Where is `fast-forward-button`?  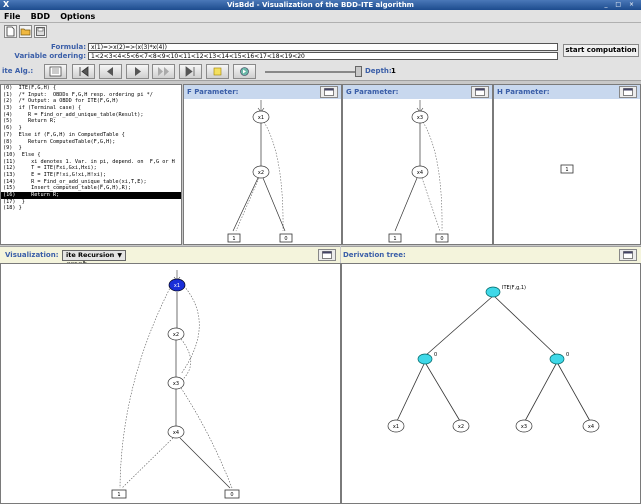
fast-forward-button is located at coordinates (163, 71).